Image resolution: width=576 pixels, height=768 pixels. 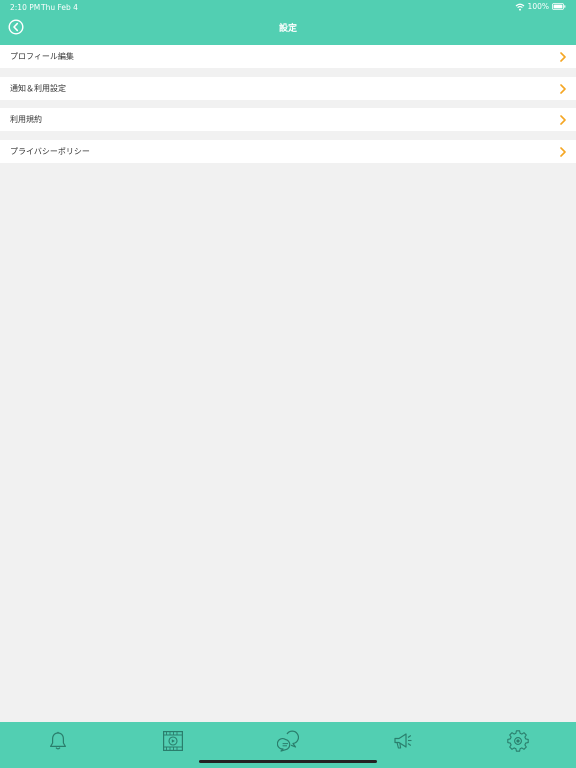 I want to click on page-title: 設定, so click(x=287, y=29).